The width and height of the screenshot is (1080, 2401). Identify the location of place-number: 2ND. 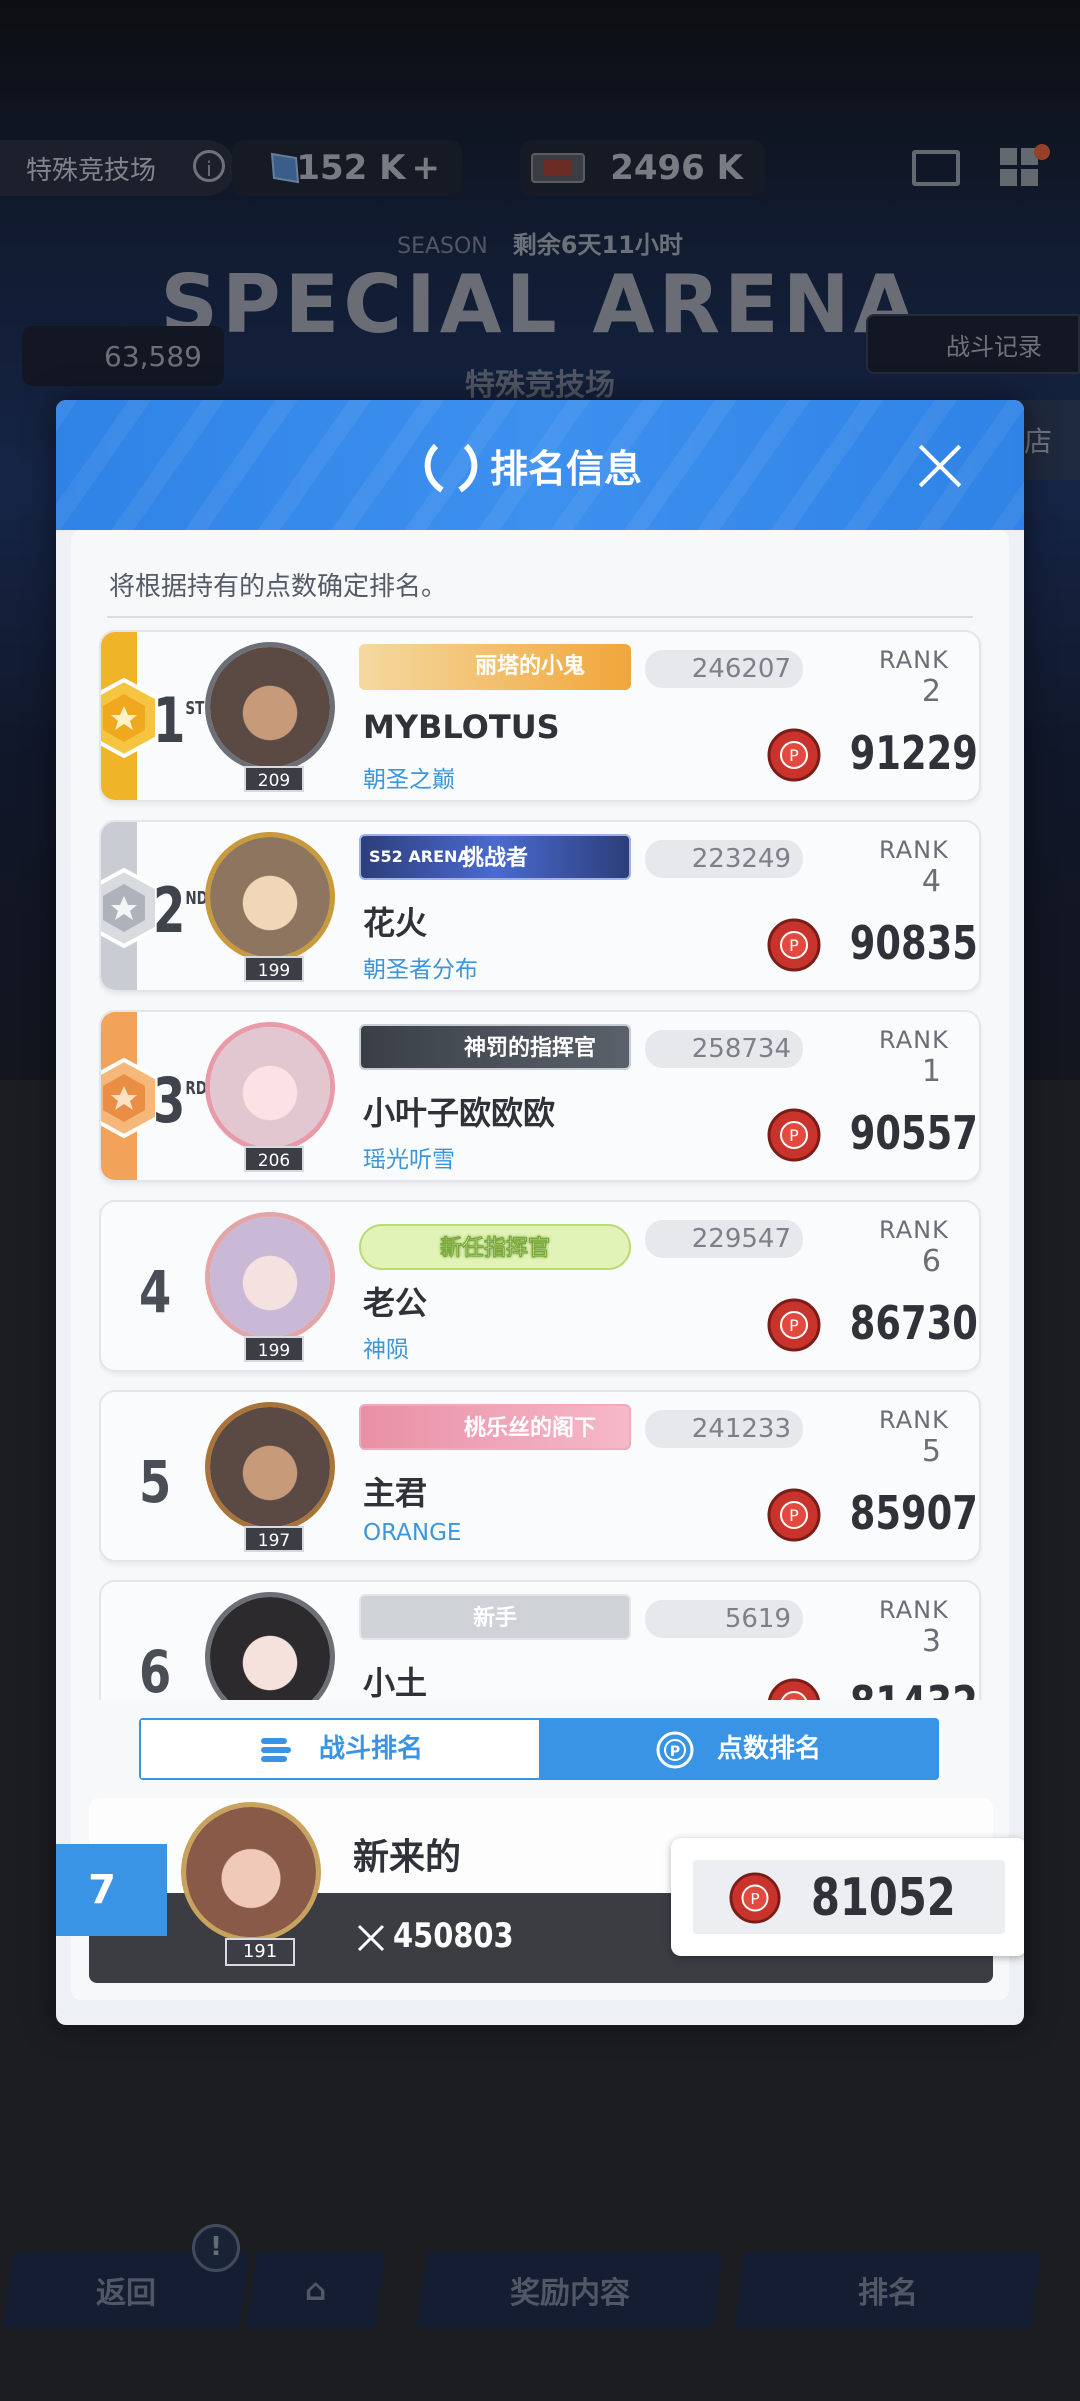
(180, 910).